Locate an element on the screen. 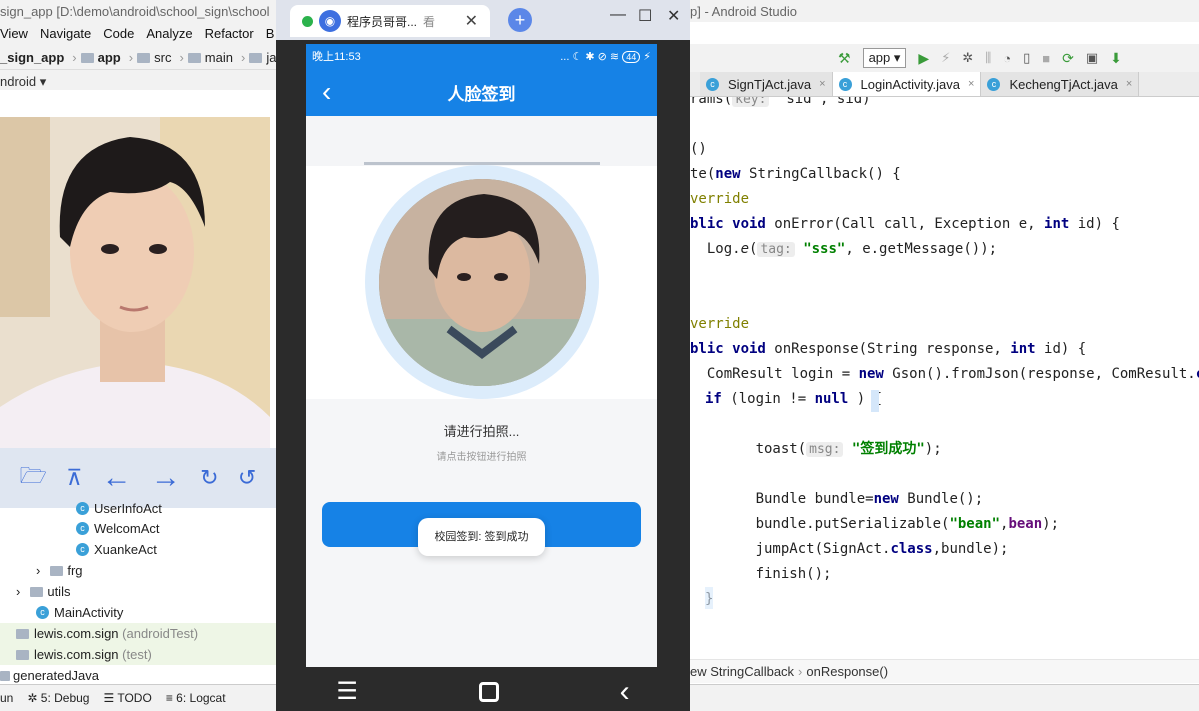 This screenshot has height=711, width=1199. browser-tab: ◉ 程序员哥哥... 看 ✕ is located at coordinates (390, 21).